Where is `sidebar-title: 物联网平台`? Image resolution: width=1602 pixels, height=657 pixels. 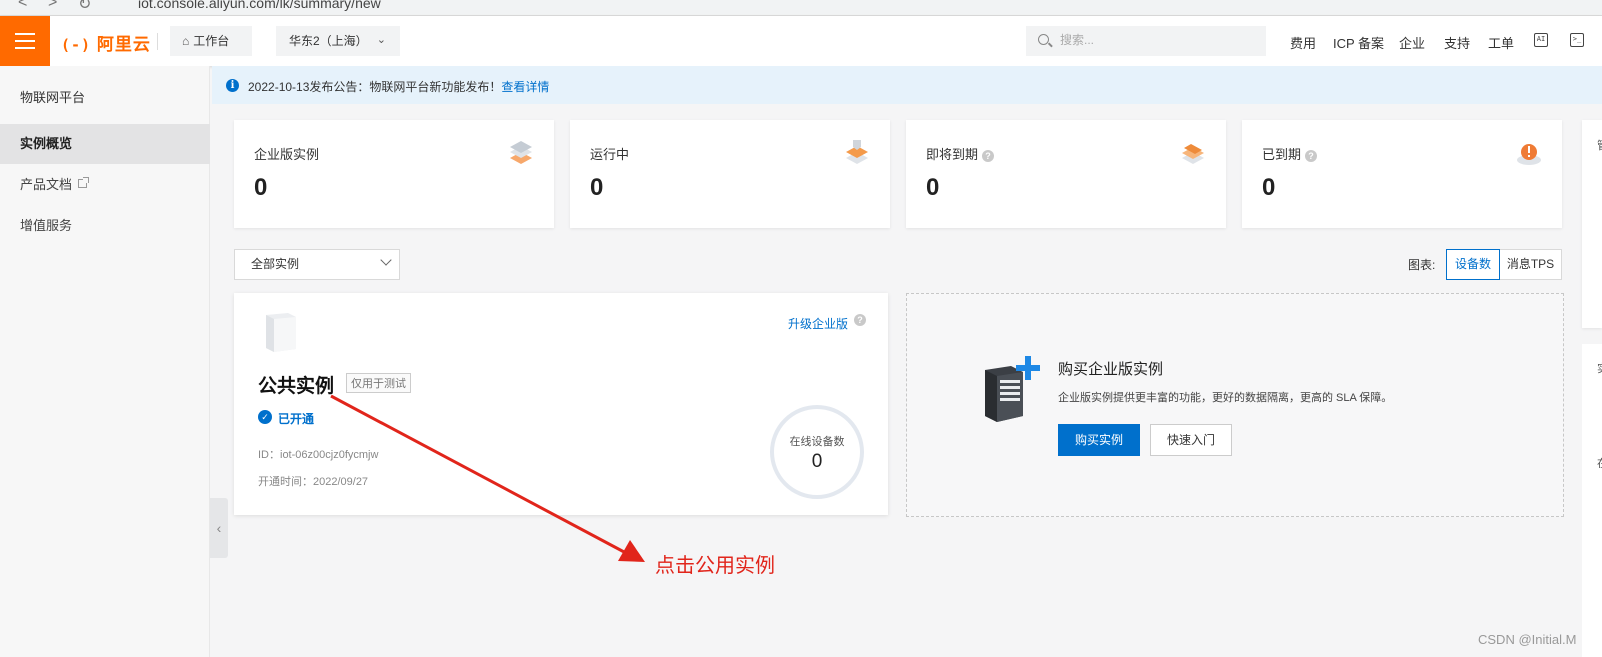 sidebar-title: 物联网平台 is located at coordinates (53, 97).